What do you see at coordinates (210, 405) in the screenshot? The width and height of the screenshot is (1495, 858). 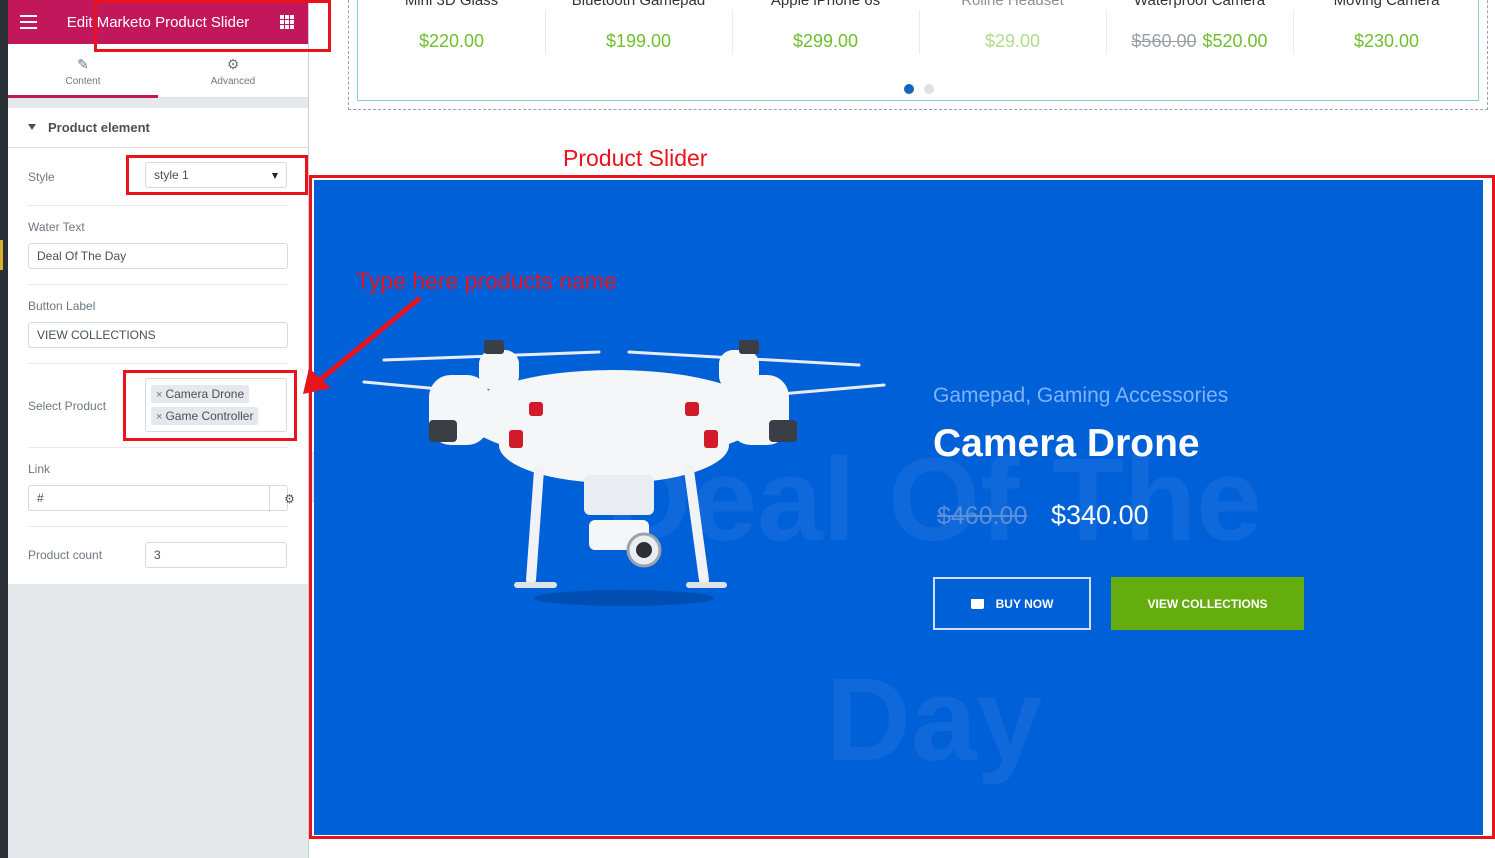 I see `select-product-highlight-box` at bounding box center [210, 405].